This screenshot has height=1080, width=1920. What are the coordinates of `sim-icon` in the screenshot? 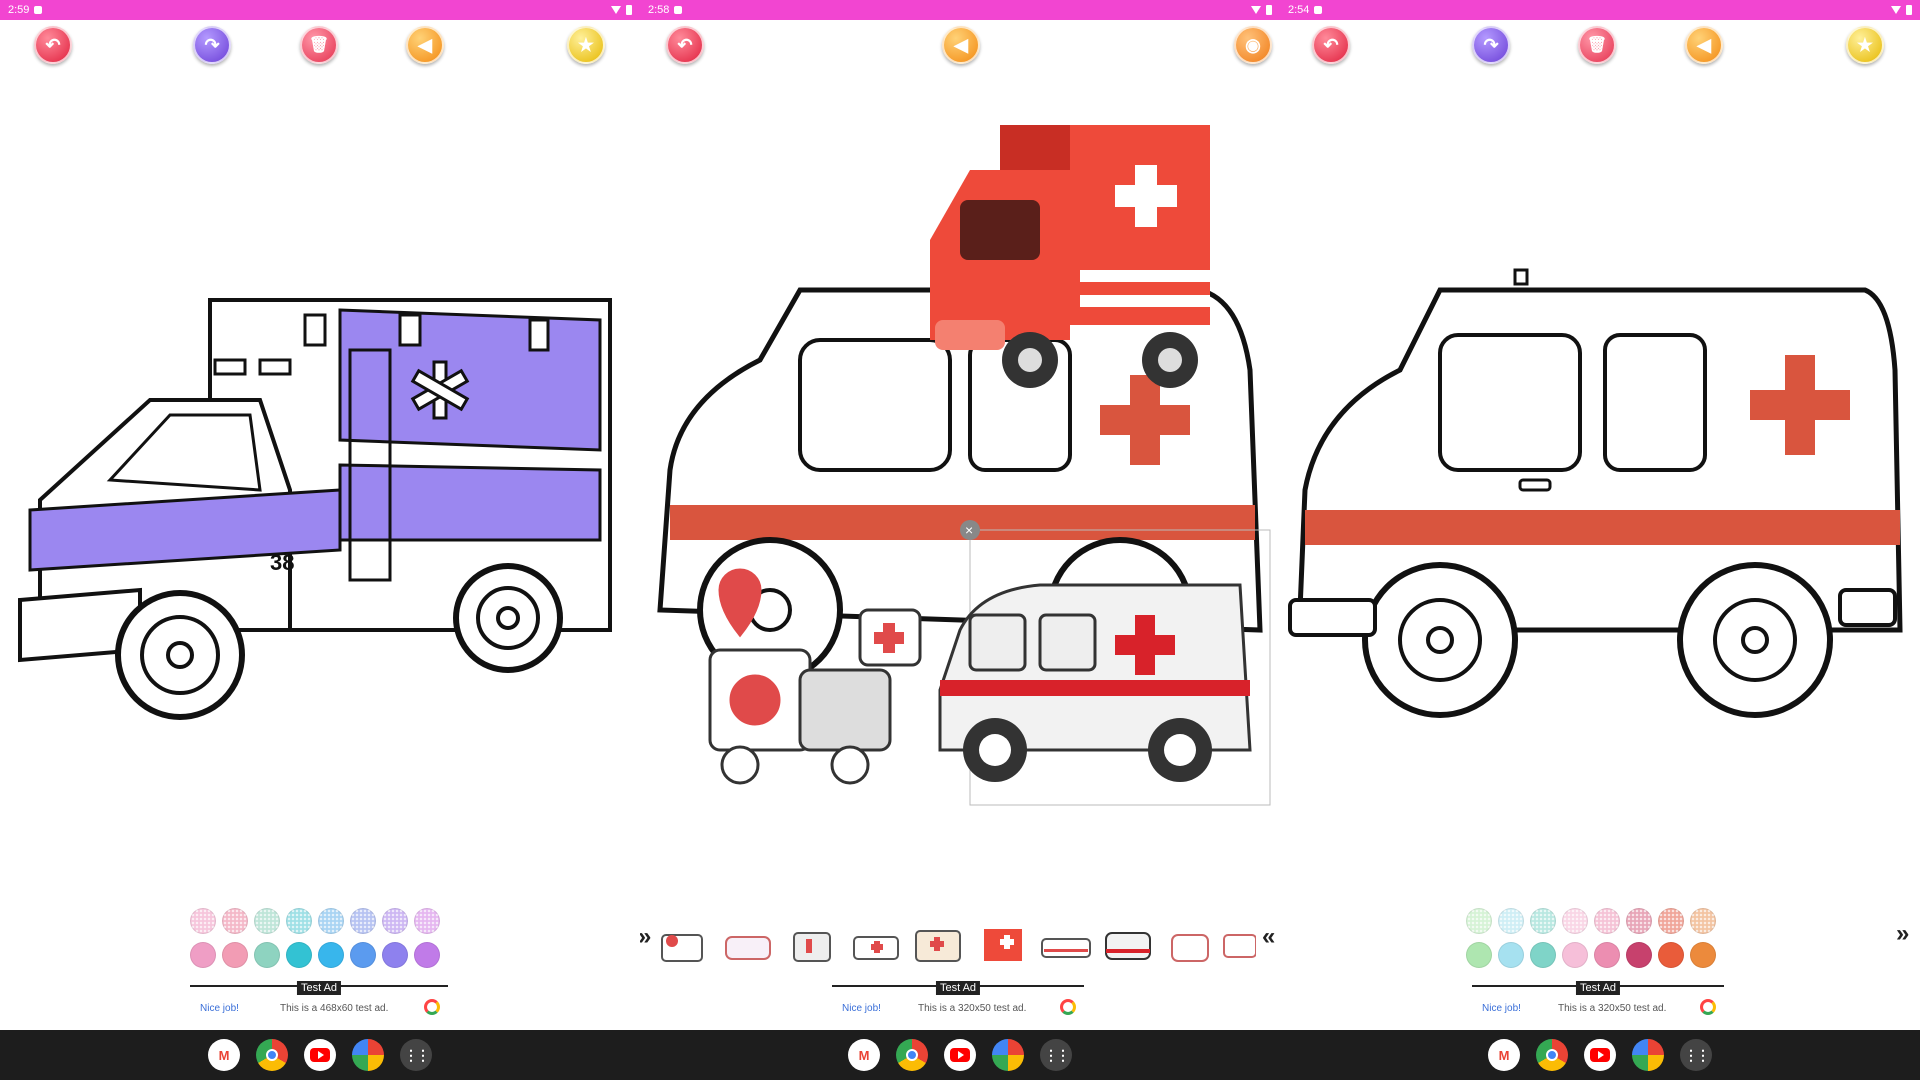 It's located at (1318, 10).